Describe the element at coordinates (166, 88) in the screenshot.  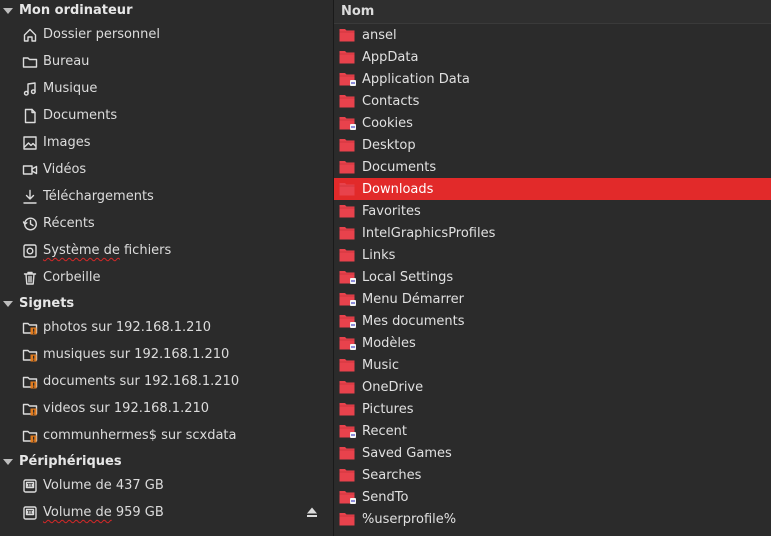
I see `sidebar-item-computer-2: Musique` at that location.